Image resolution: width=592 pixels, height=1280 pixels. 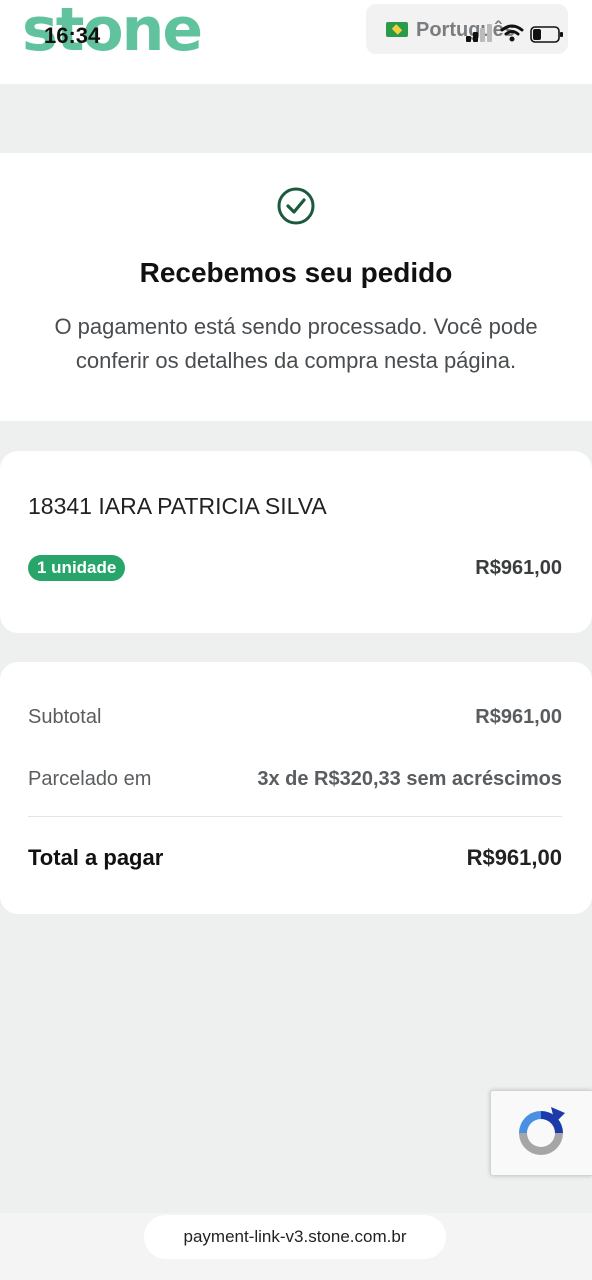 I want to click on product-price: R$961,00, so click(x=518, y=568).